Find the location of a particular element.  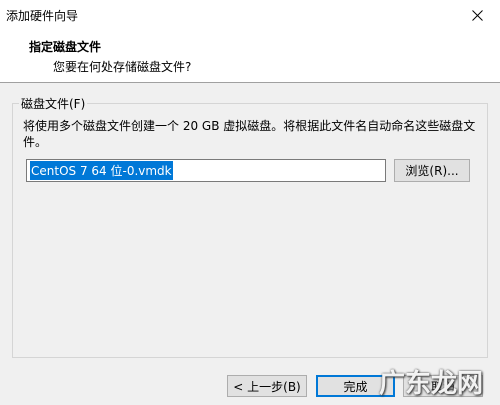

title-bar: 添加硬件向导 is located at coordinates (250, 15).